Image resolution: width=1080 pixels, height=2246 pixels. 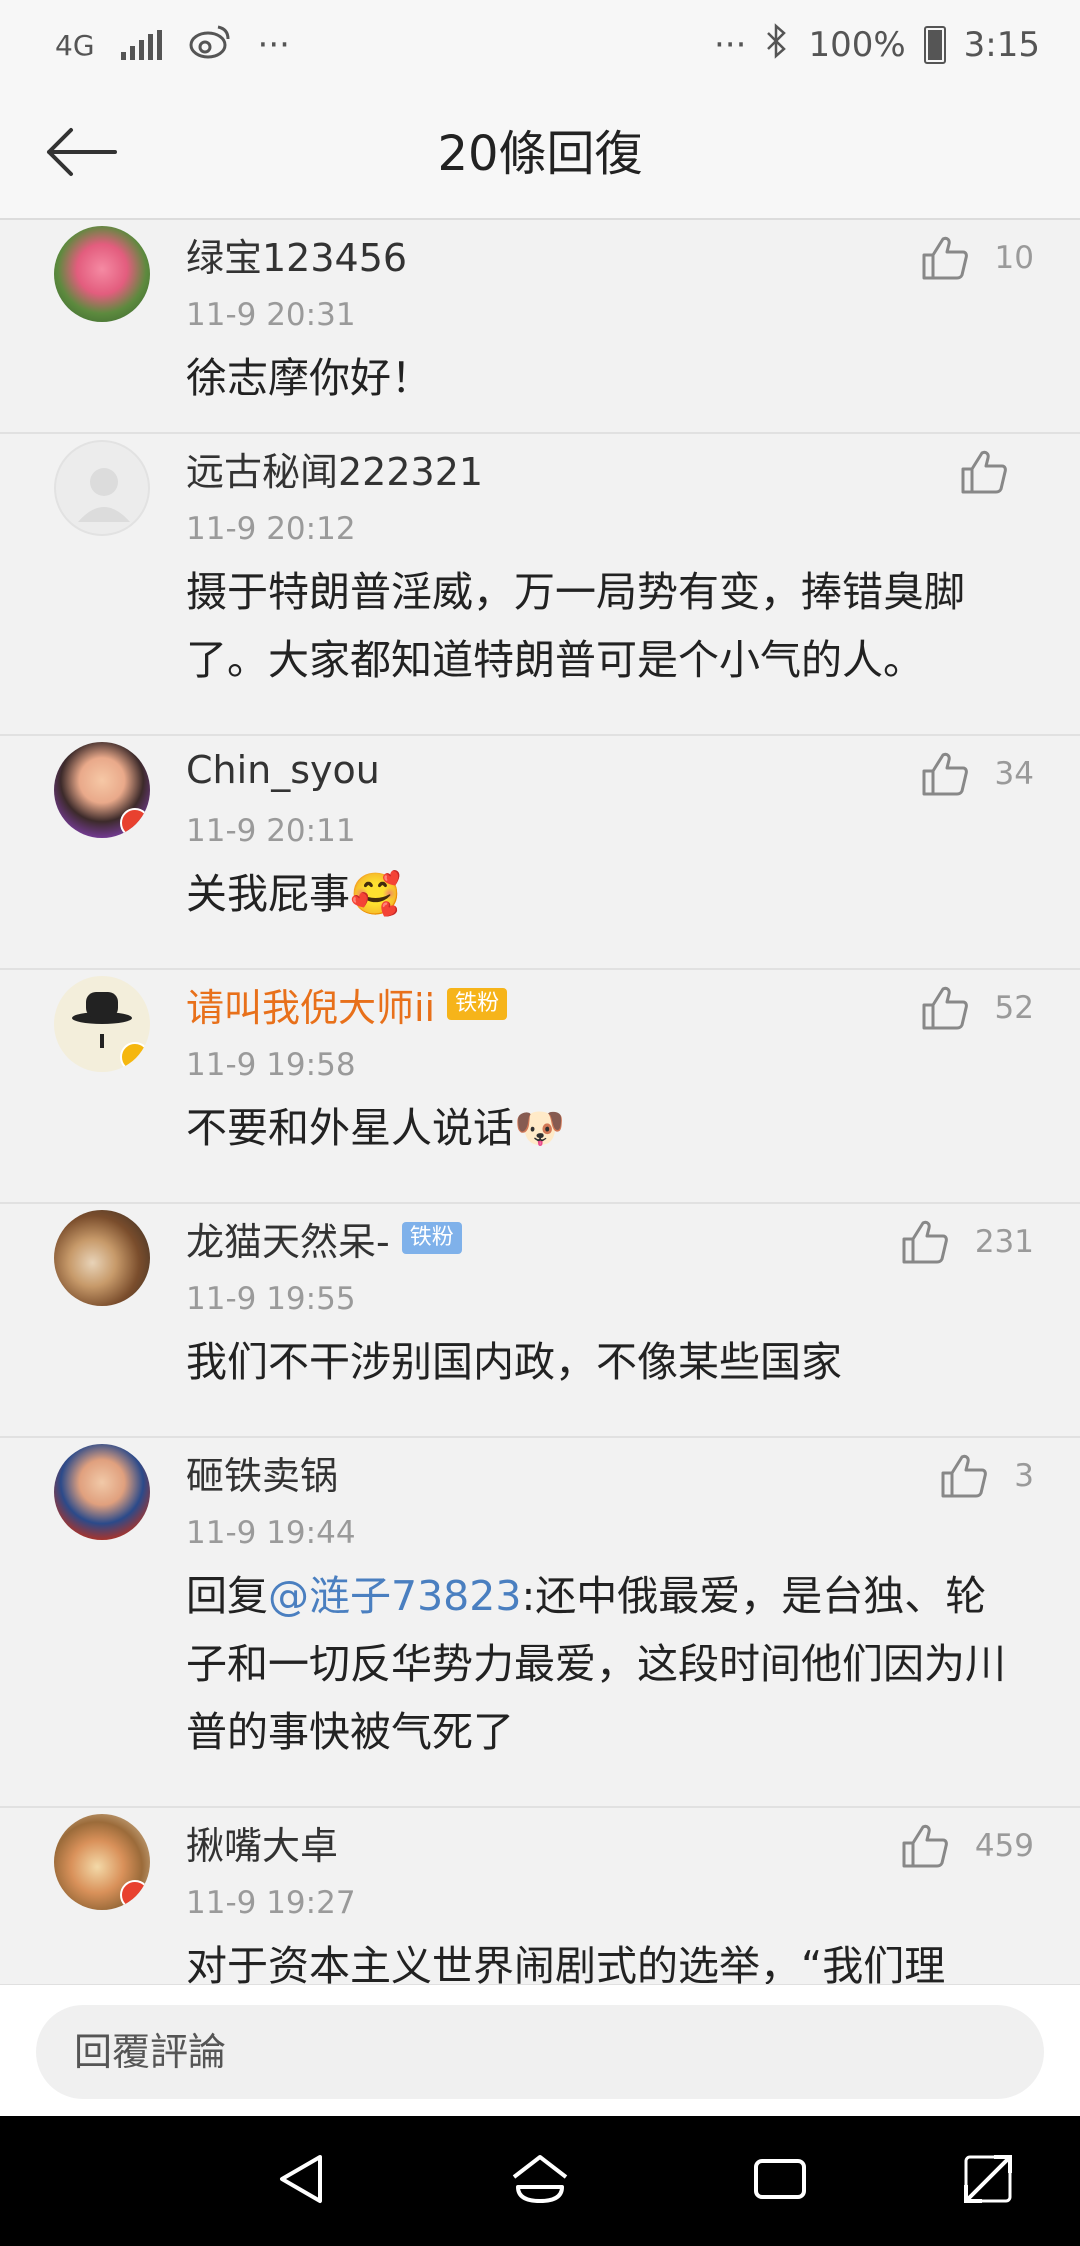 I want to click on like-button: 10, so click(x=977, y=258).